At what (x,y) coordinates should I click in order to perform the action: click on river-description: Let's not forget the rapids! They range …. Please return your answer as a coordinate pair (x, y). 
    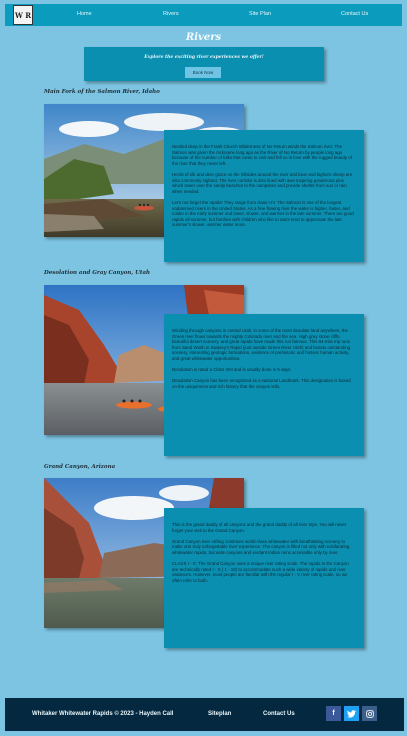
    Looking at the image, I should click on (263, 213).